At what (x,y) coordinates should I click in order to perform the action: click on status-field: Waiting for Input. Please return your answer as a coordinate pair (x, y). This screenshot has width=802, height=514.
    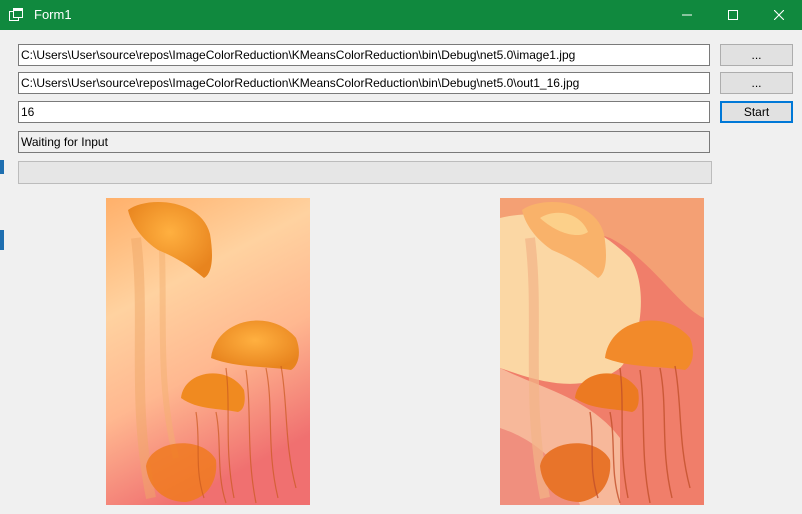
    Looking at the image, I should click on (364, 142).